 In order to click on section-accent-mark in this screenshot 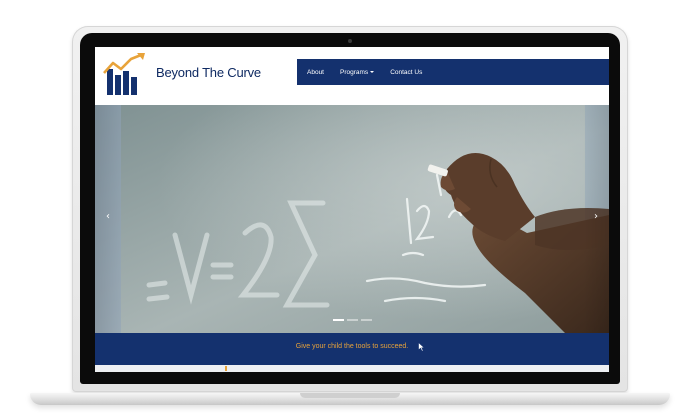, I will do `click(226, 368)`.